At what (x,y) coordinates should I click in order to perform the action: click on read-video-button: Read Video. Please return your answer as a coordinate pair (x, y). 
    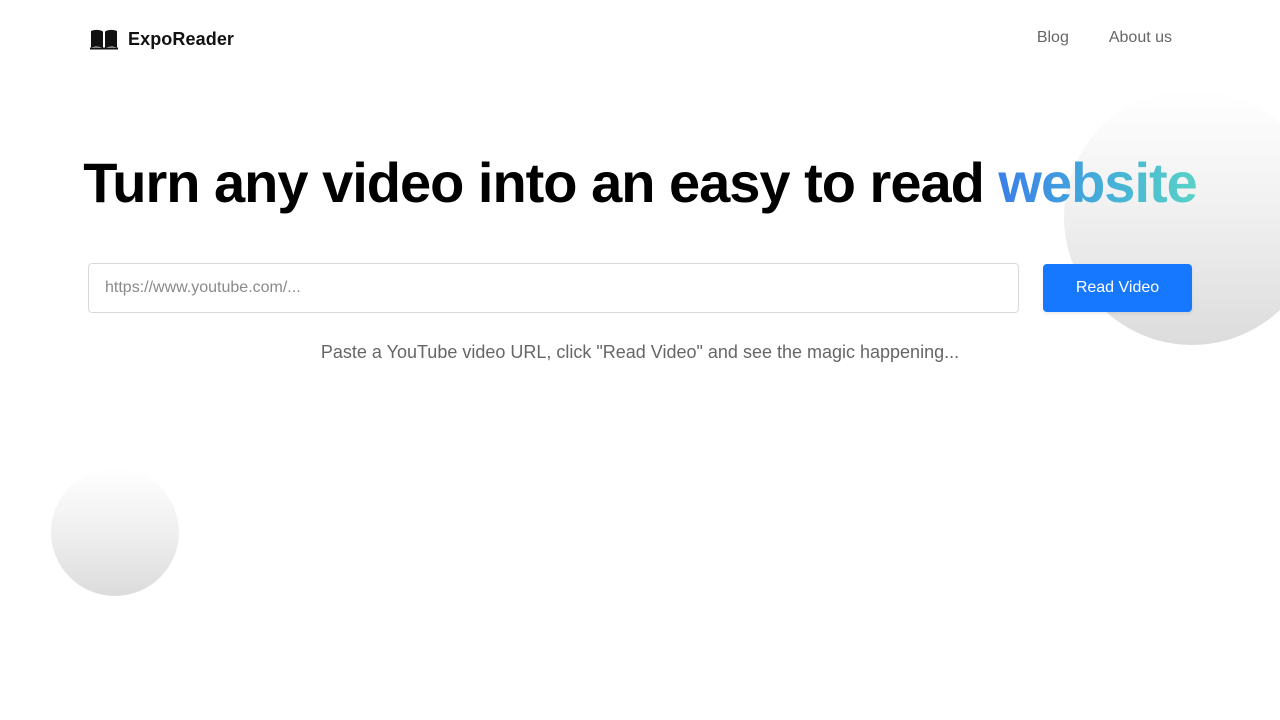
    Looking at the image, I should click on (1117, 288).